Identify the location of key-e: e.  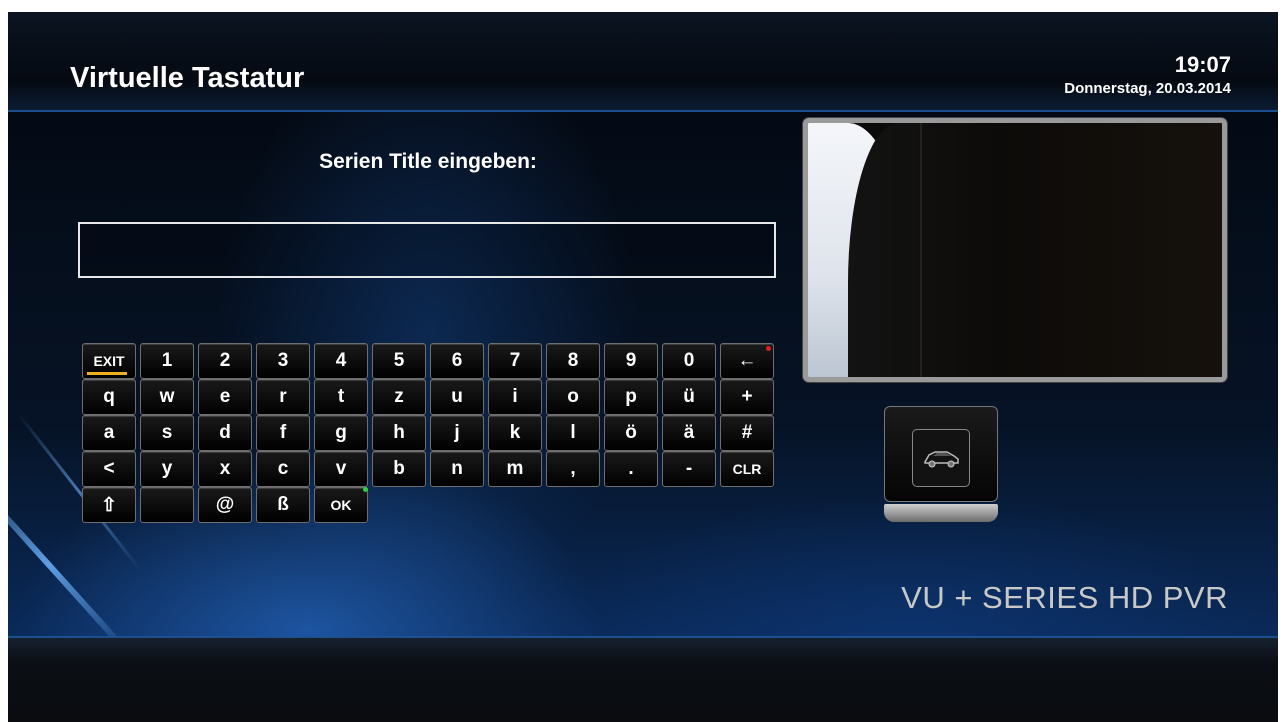
(225, 397).